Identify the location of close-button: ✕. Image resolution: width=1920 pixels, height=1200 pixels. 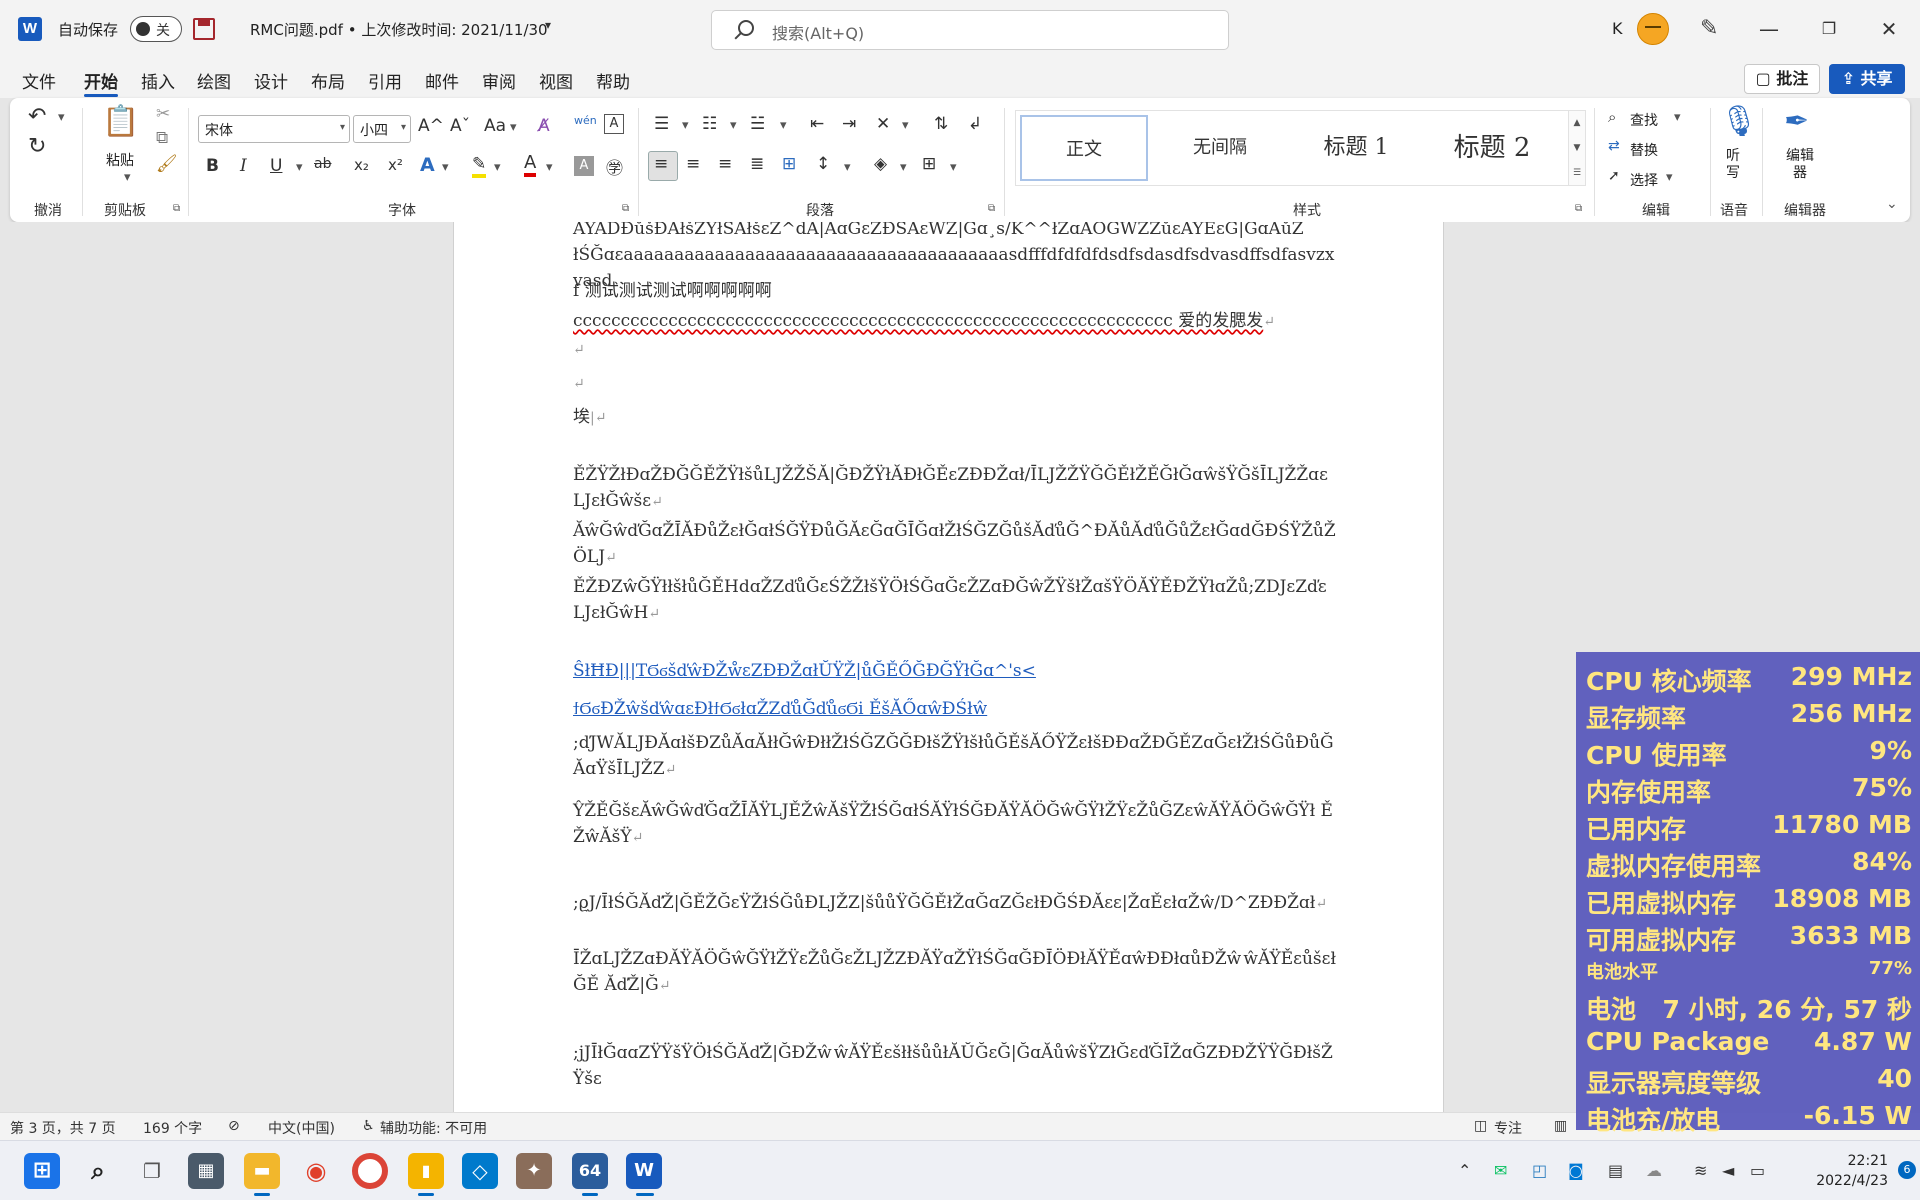
(1889, 29).